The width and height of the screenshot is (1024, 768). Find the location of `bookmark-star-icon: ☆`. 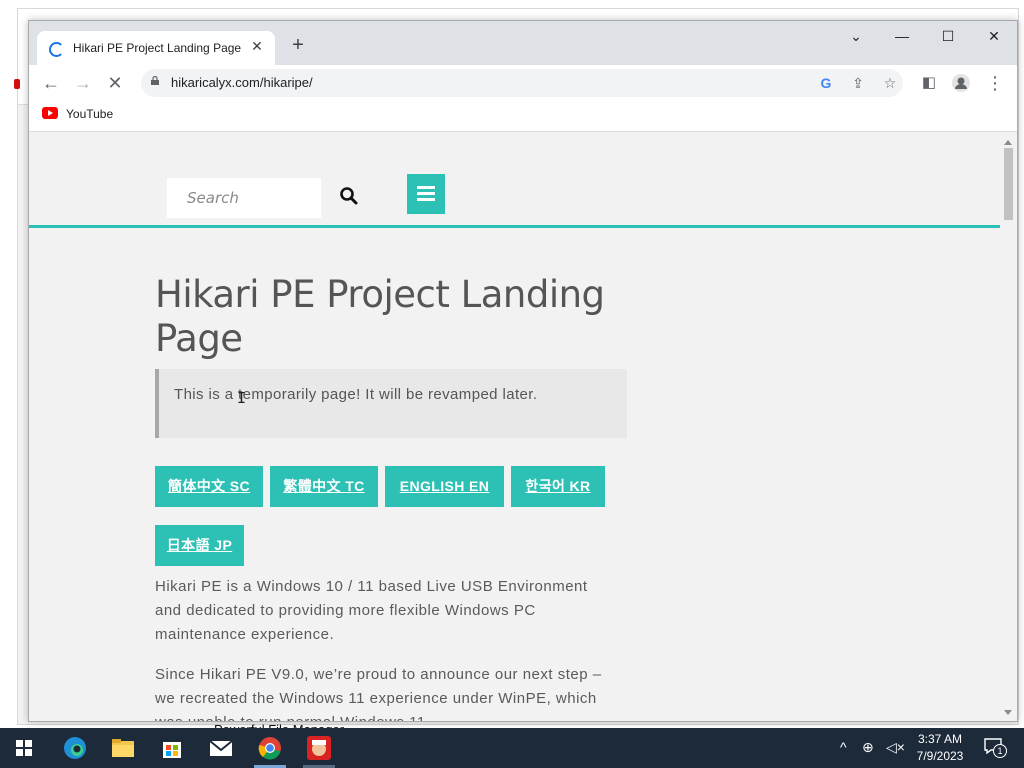

bookmark-star-icon: ☆ is located at coordinates (890, 83).